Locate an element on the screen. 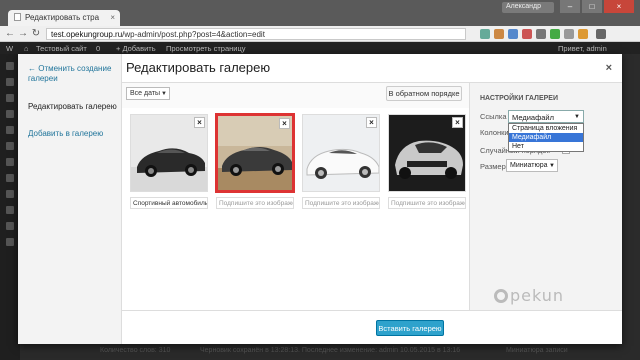 The height and width of the screenshot is (360, 640). cancel-gallery-link: ← Отменить создание галереи is located at coordinates (74, 74).